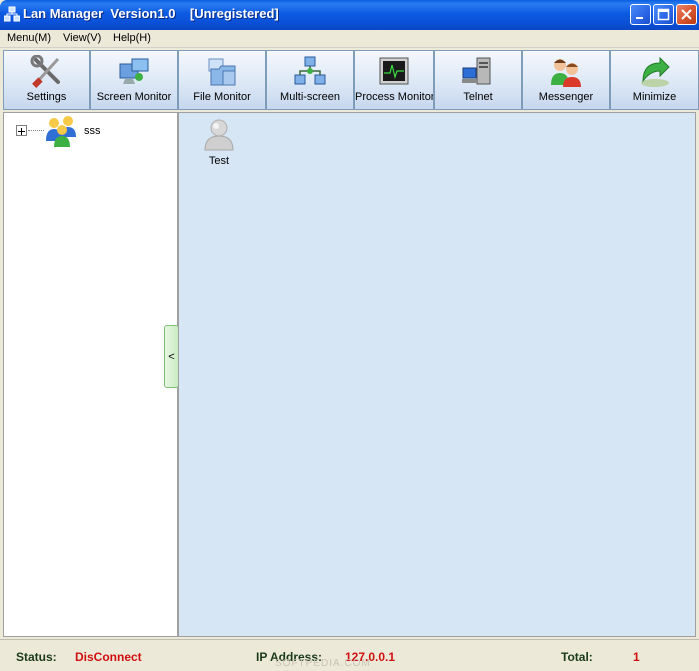  I want to click on minimize-tool-button: Minimize, so click(654, 80).